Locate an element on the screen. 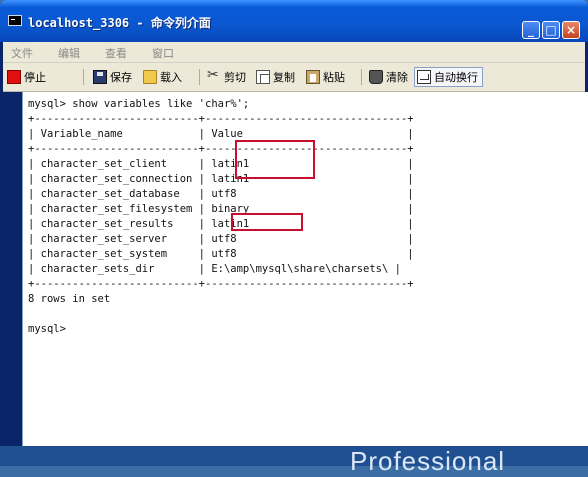 The image size is (588, 477). window-title: localhost_3306 - 命令列介面 is located at coordinates (119, 23).